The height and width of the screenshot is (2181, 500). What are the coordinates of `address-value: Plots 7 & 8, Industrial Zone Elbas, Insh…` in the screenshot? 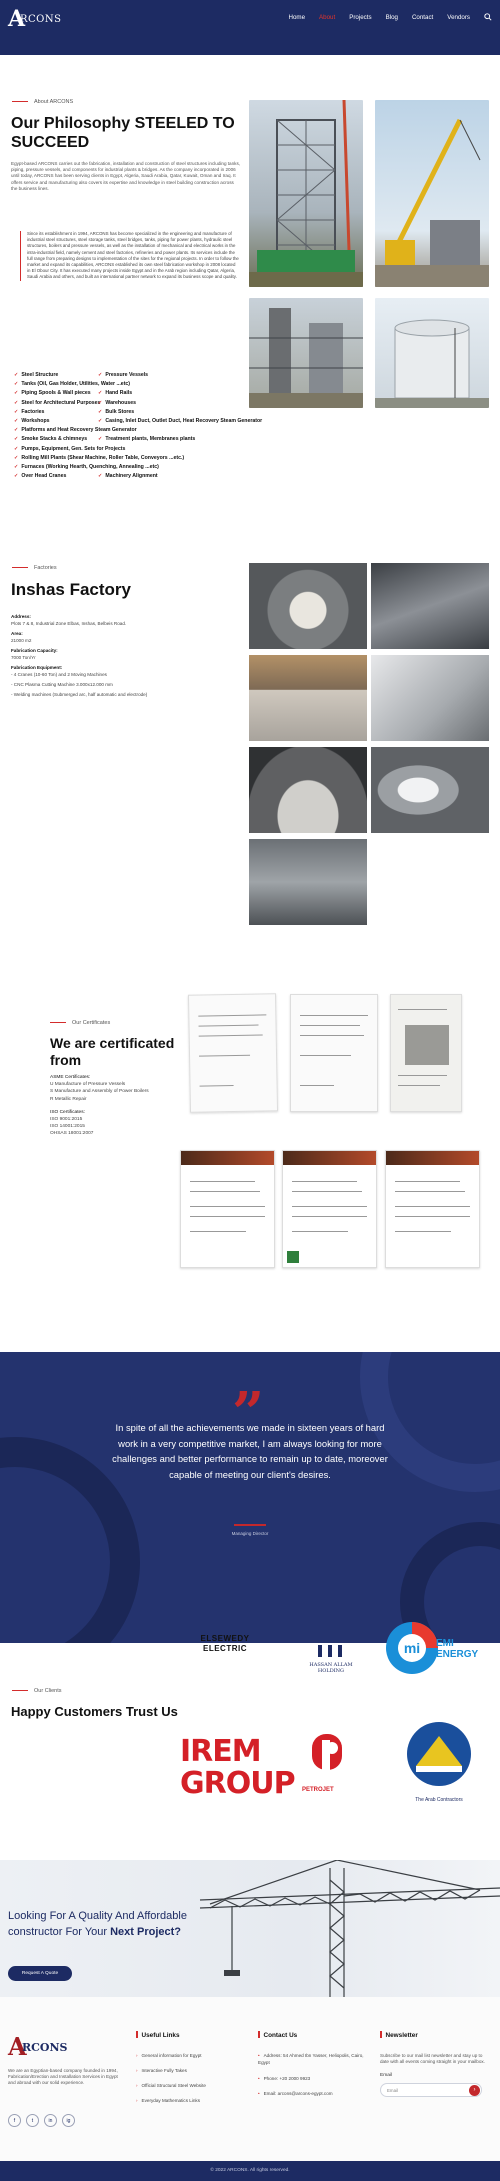 It's located at (69, 623).